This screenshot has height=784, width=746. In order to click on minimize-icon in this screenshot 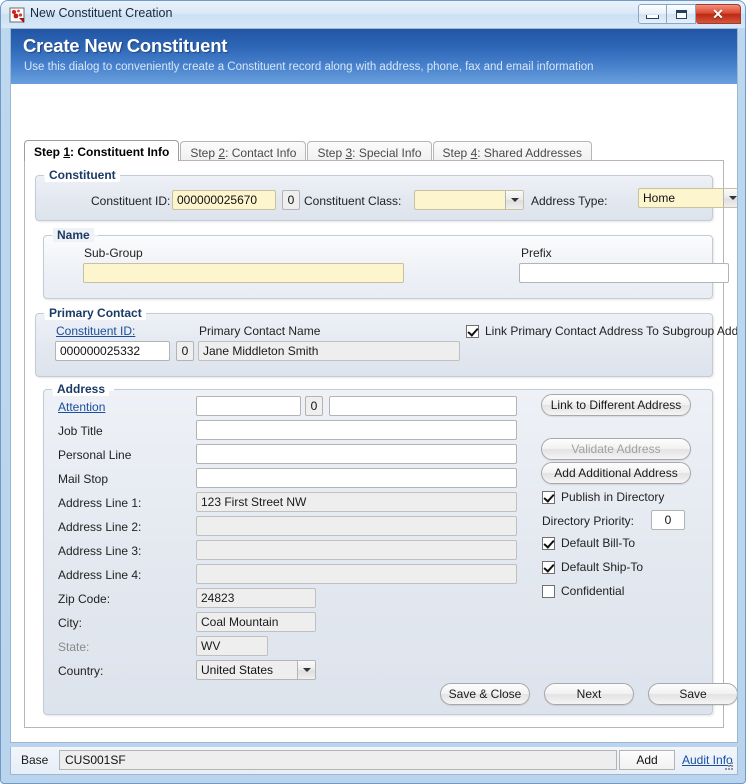, I will do `click(652, 16)`.